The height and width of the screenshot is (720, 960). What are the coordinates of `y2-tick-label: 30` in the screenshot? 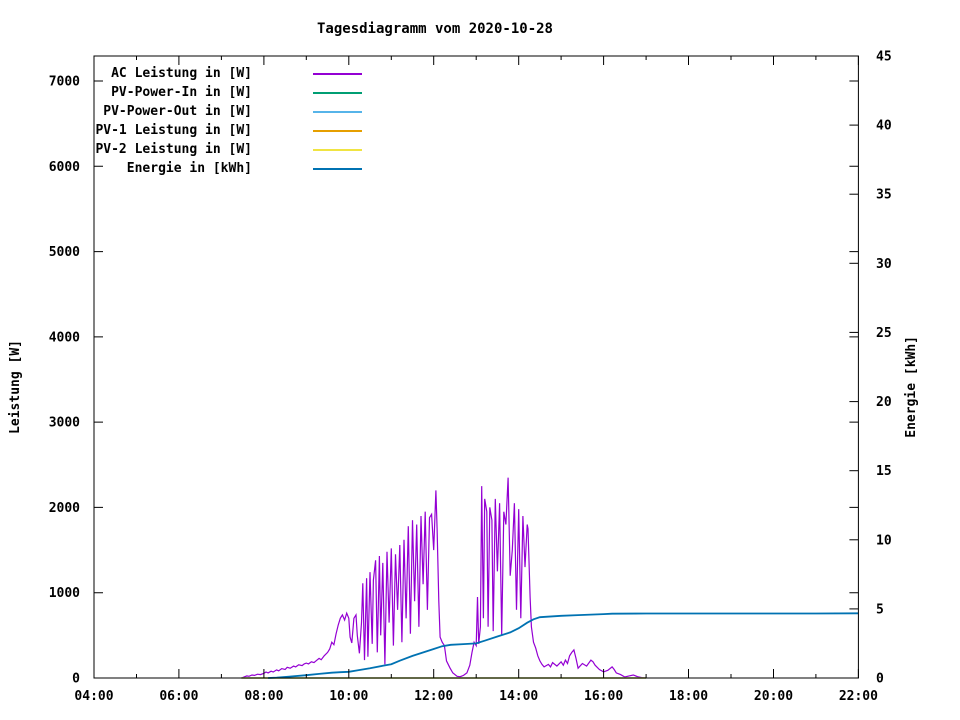 It's located at (884, 264).